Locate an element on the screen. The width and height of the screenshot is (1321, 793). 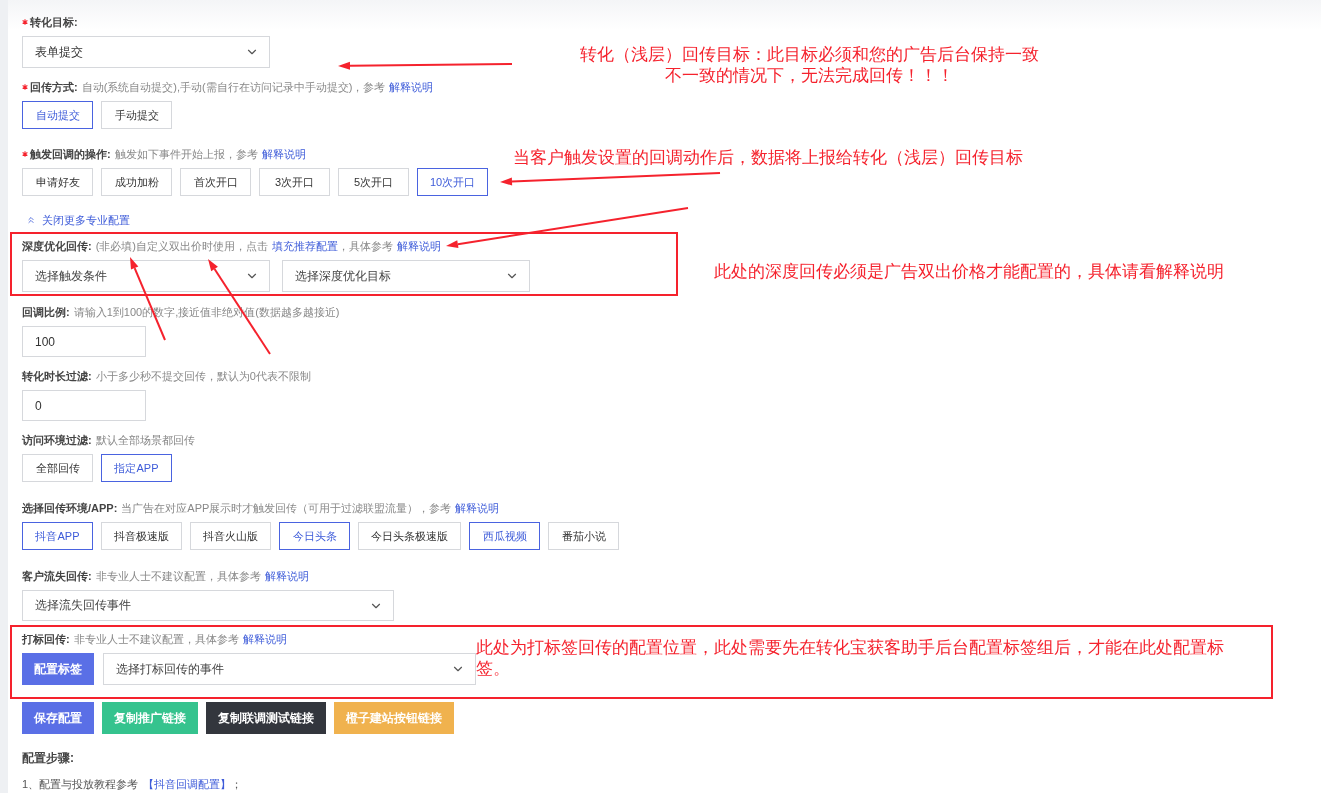
option-button: 5次开口 is located at coordinates (373, 182).